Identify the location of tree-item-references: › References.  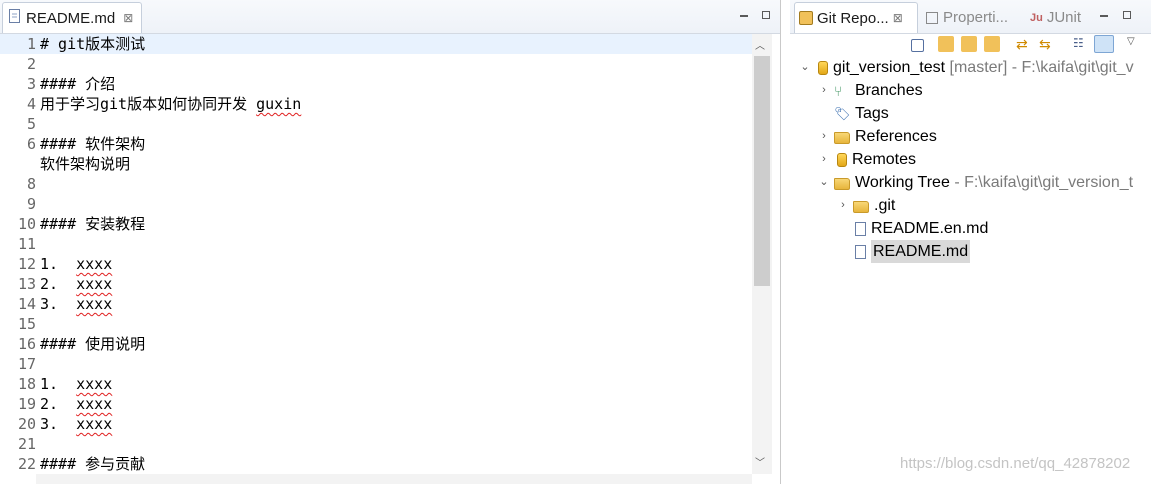
(877, 136).